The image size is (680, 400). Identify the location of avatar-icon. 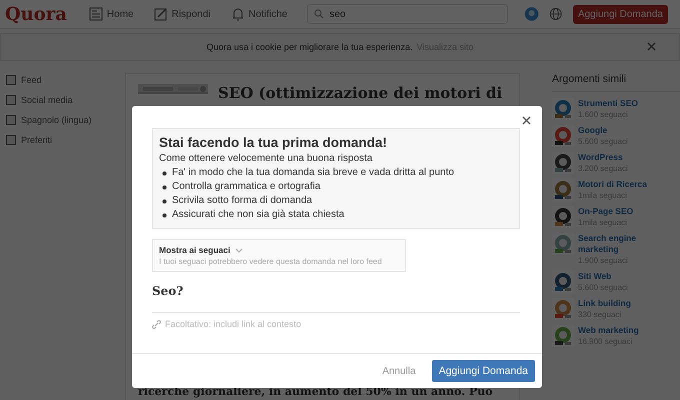
(532, 14).